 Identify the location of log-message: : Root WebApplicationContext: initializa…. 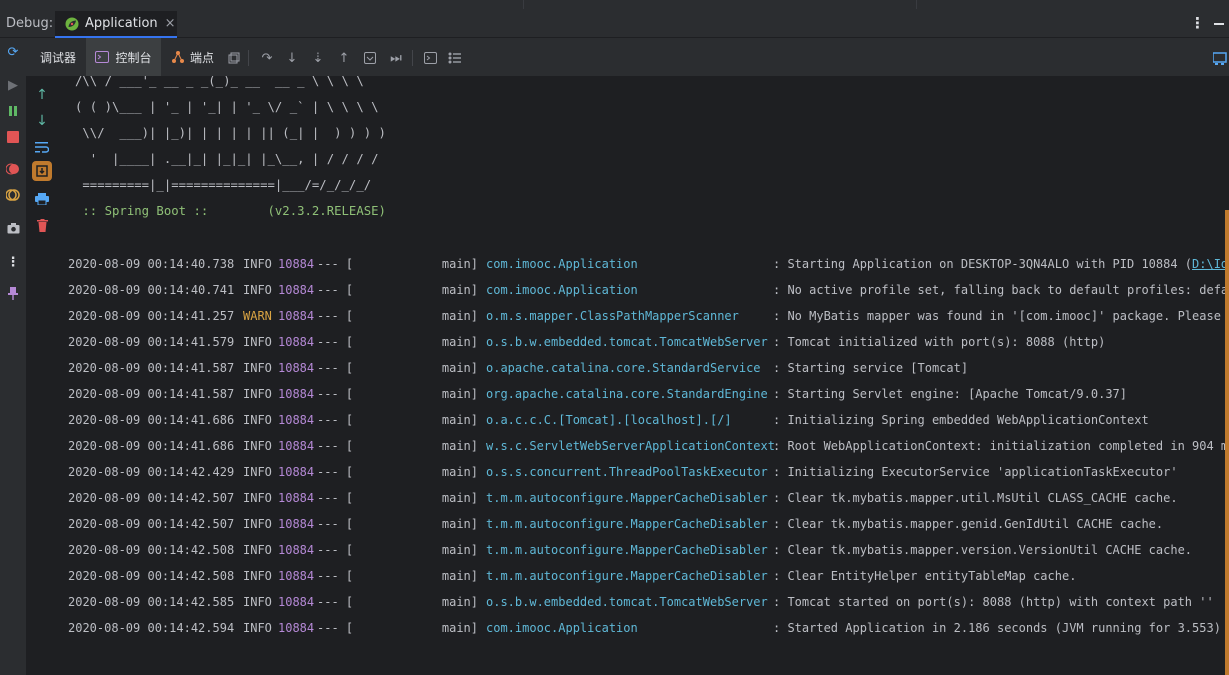
(1001, 446).